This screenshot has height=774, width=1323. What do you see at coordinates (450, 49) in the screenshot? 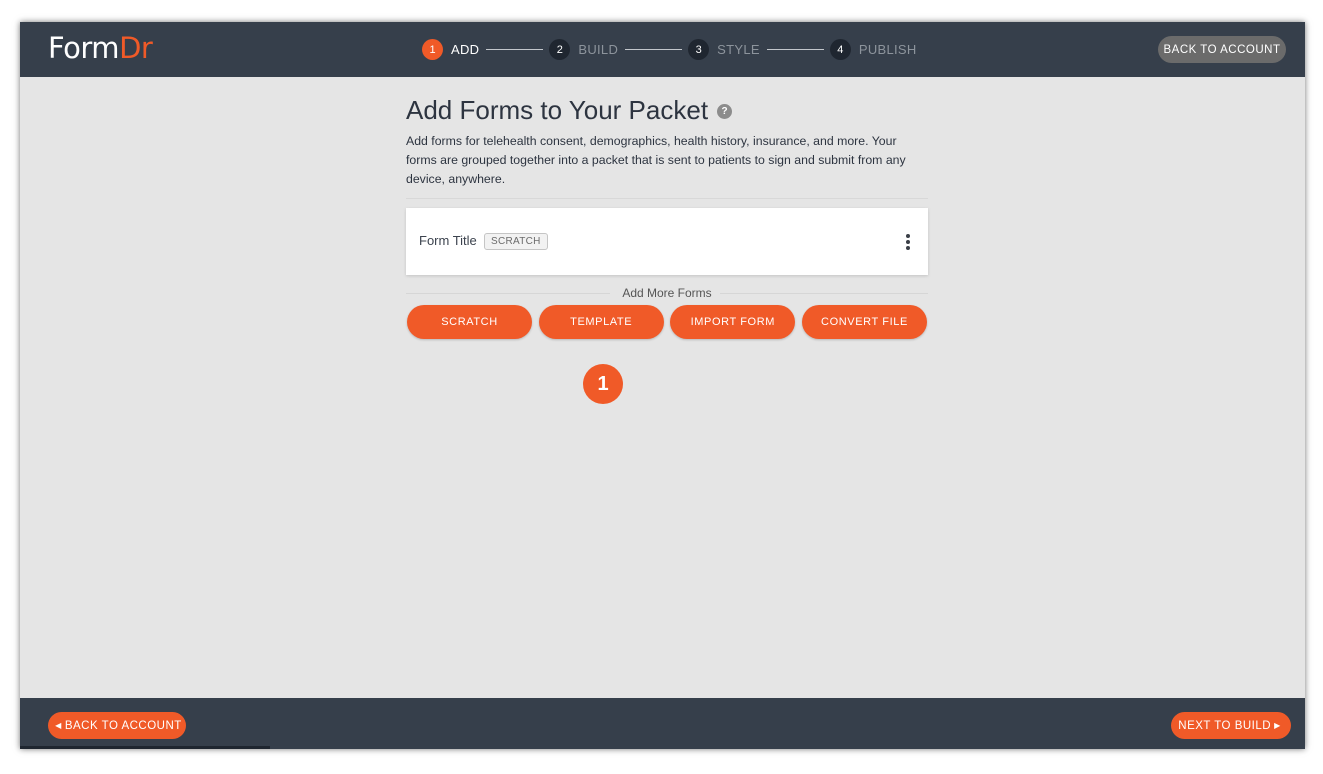
I see `step-add: 1 ADD` at bounding box center [450, 49].